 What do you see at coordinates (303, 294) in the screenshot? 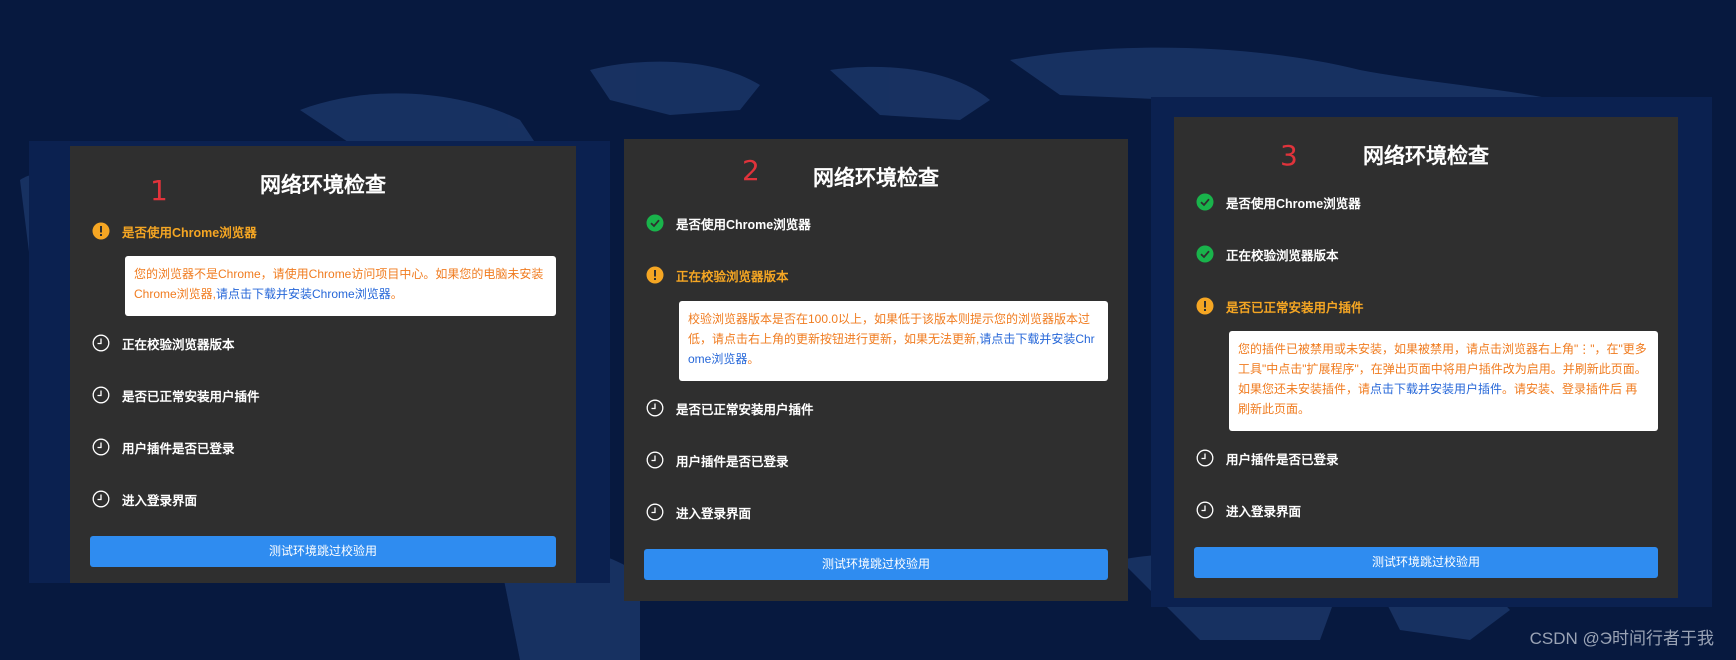
I see `download-chrome-link: 请点击下载并安装Chrome浏览器` at bounding box center [303, 294].